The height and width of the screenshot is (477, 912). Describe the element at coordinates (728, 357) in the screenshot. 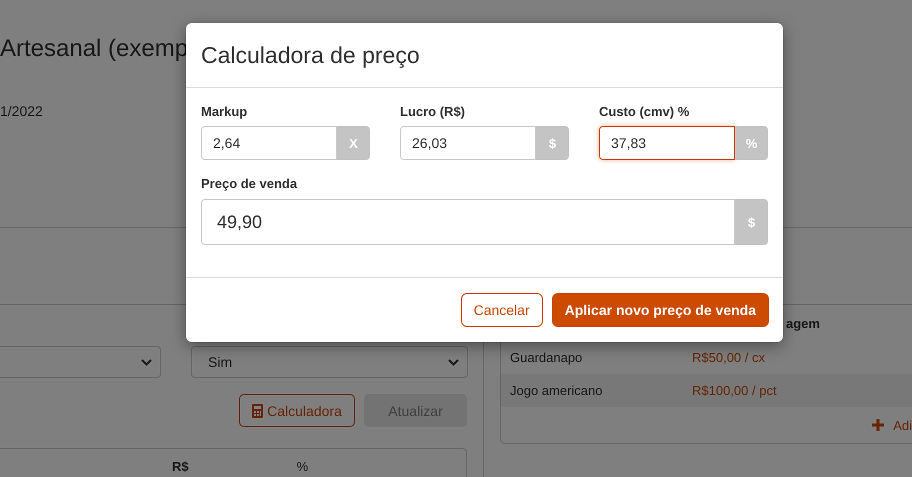

I see `table-cell: R$50,00 / cx` at that location.